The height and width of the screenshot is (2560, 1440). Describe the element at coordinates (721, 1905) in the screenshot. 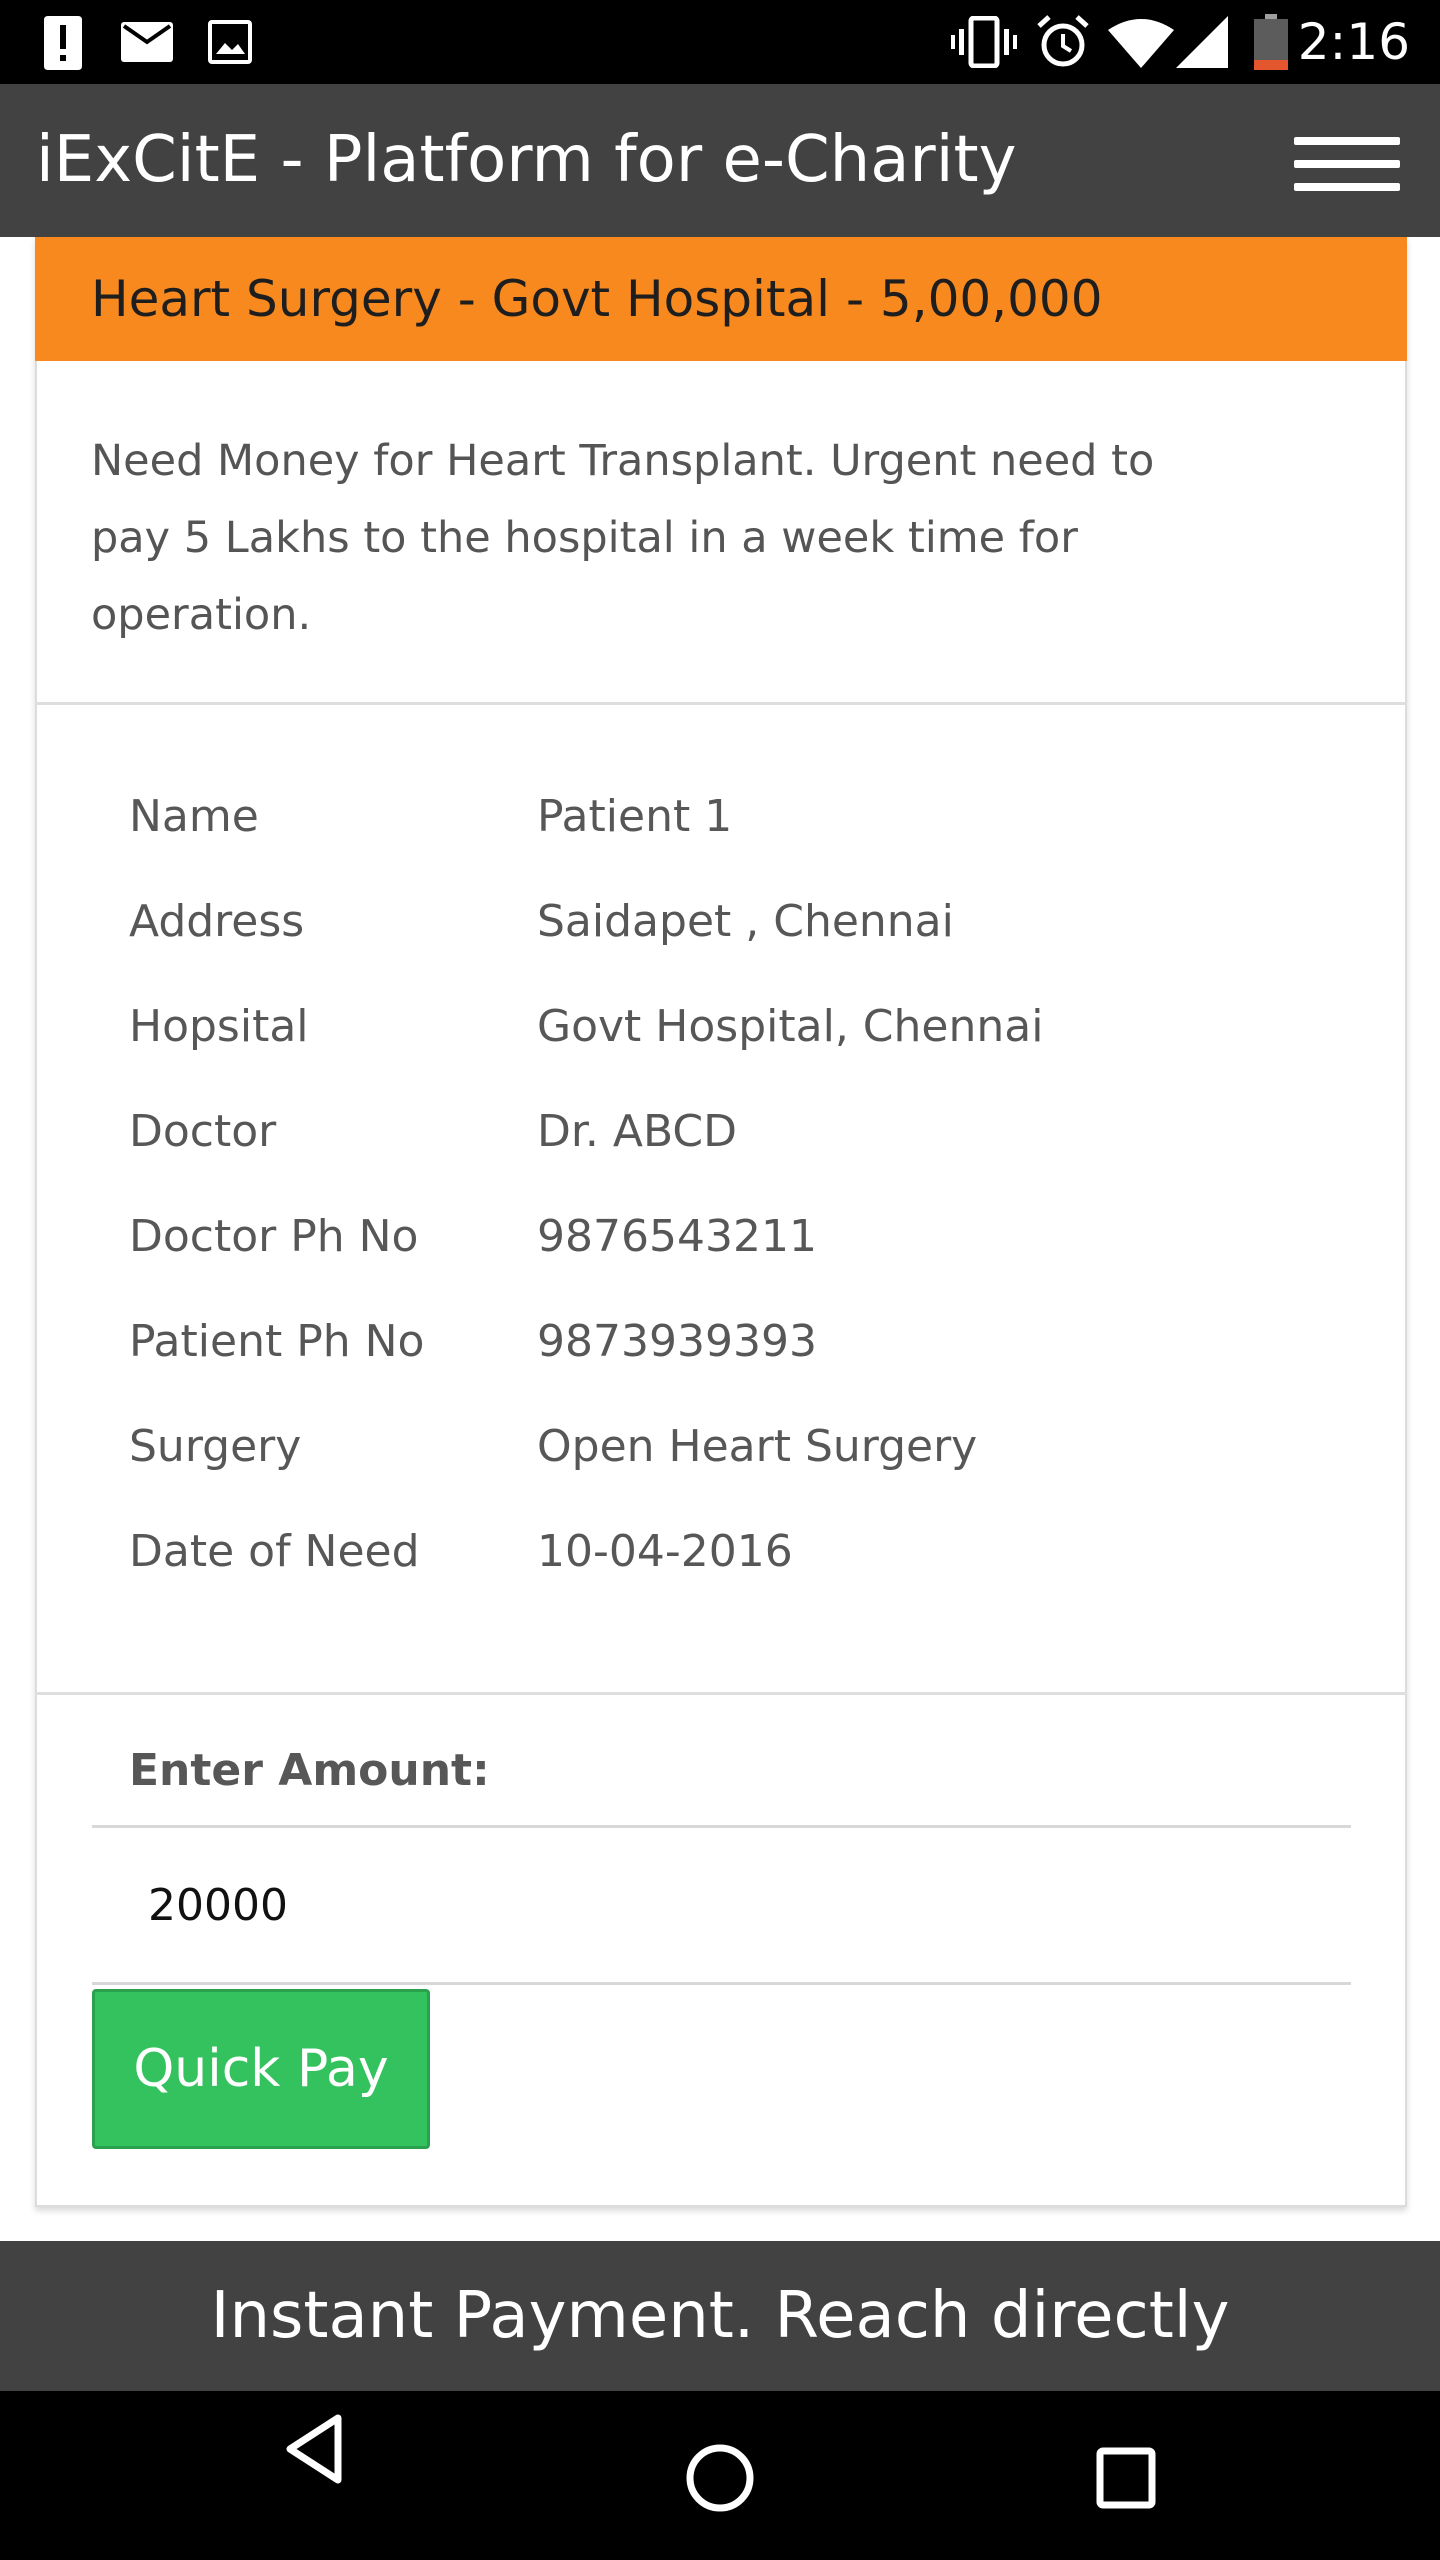

I see `amount-input` at that location.